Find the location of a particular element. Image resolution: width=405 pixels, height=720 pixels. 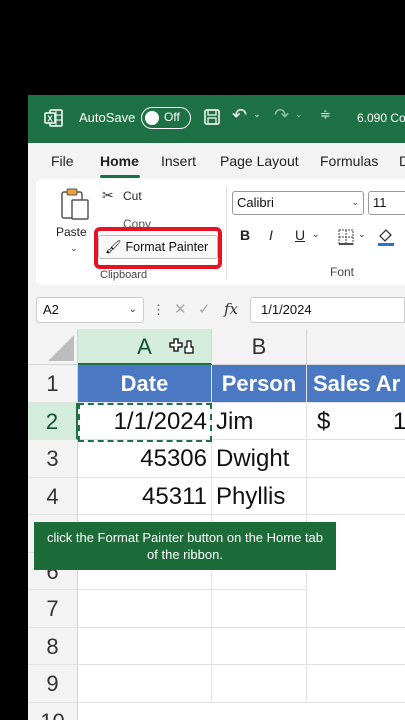

group-divider is located at coordinates (226, 233).